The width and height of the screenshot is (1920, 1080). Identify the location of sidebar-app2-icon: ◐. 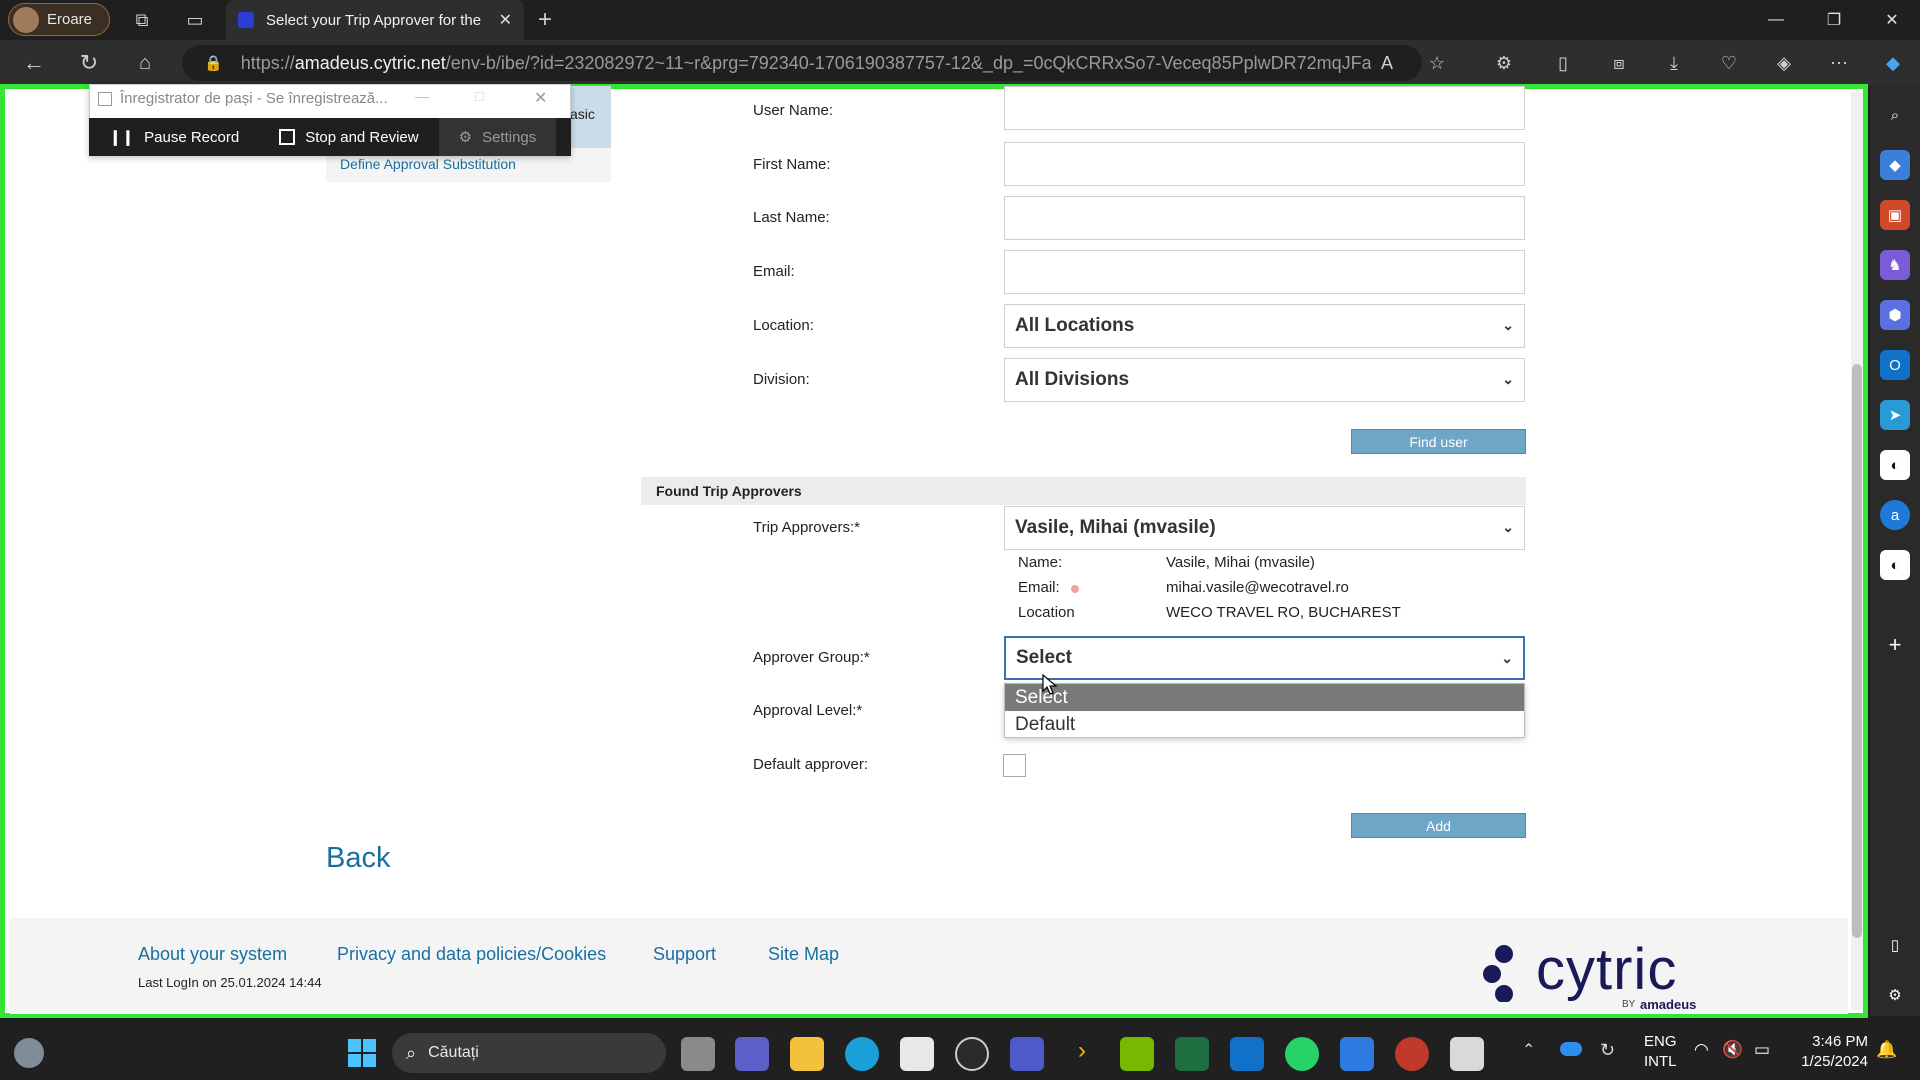
(1895, 565).